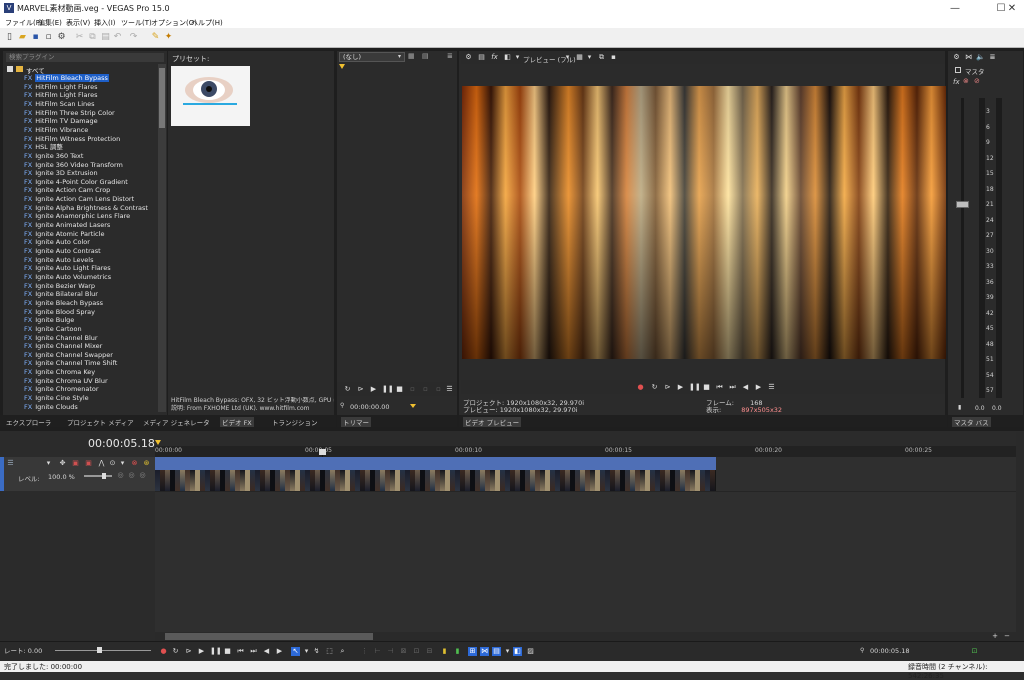  What do you see at coordinates (98, 476) in the screenshot?
I see `track-level-slider` at bounding box center [98, 476].